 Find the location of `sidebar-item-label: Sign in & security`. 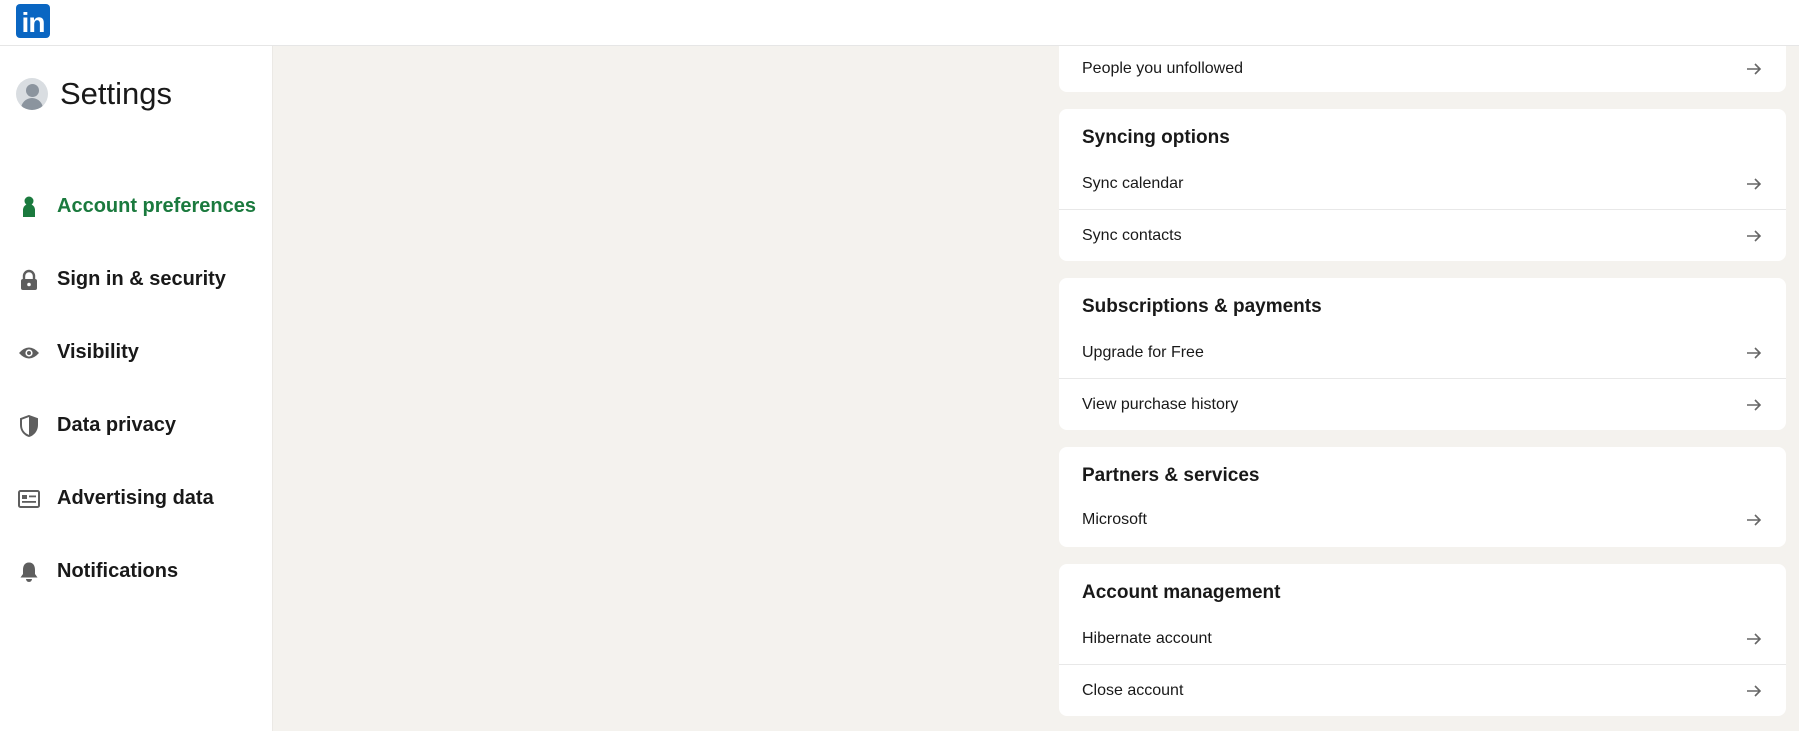

sidebar-item-label: Sign in & security is located at coordinates (141, 279).